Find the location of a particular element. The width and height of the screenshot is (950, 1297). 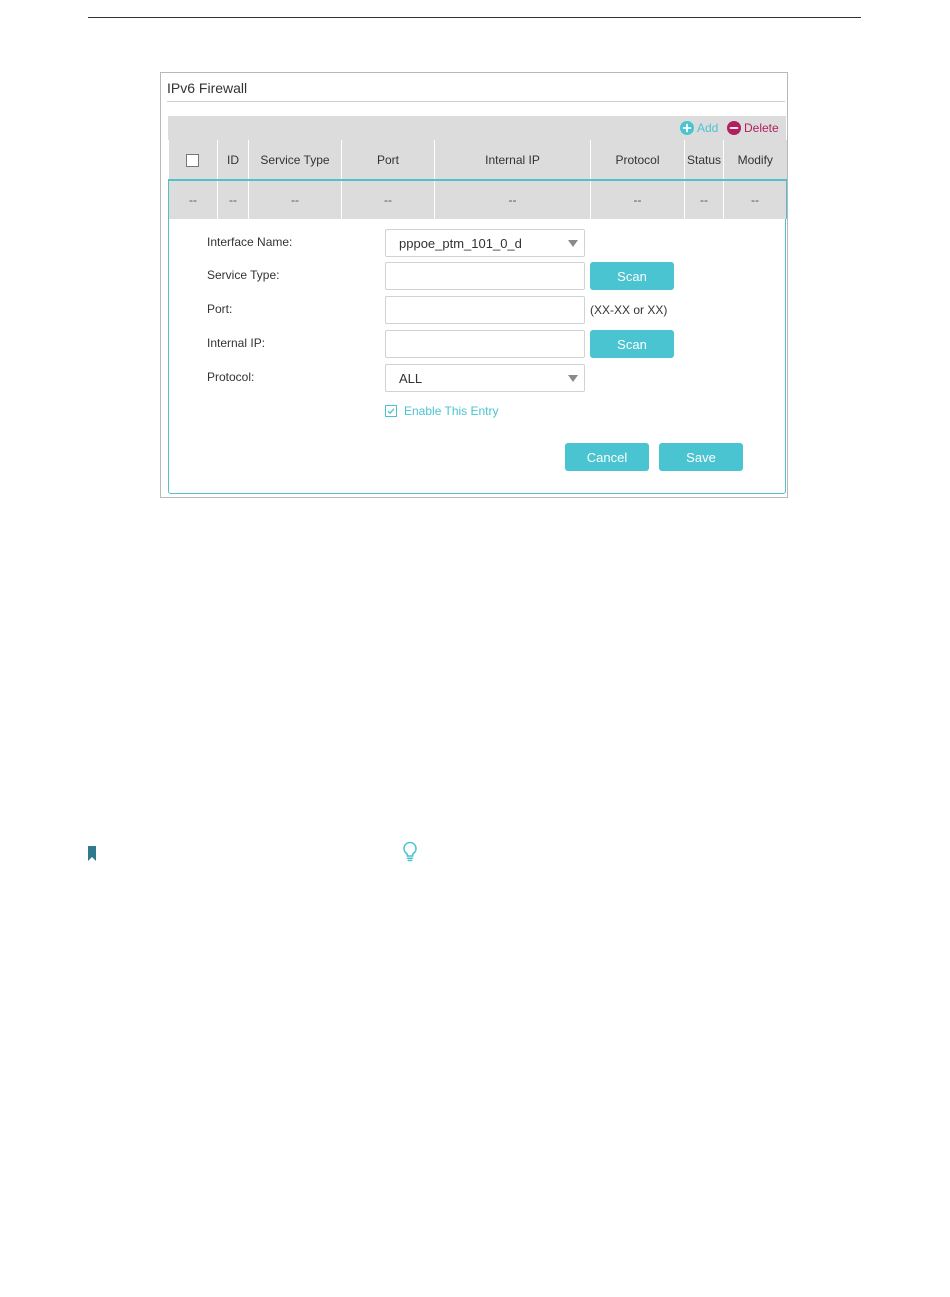

enable-entry-checkbox: Enable This Entry is located at coordinates (442, 411).